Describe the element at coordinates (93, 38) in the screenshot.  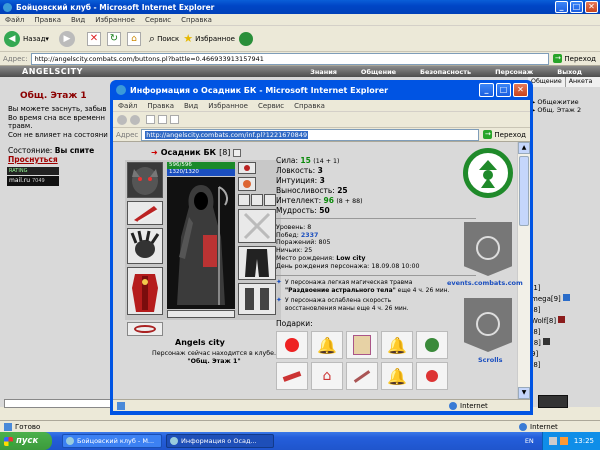
I see `stop-icon: ✕` at that location.